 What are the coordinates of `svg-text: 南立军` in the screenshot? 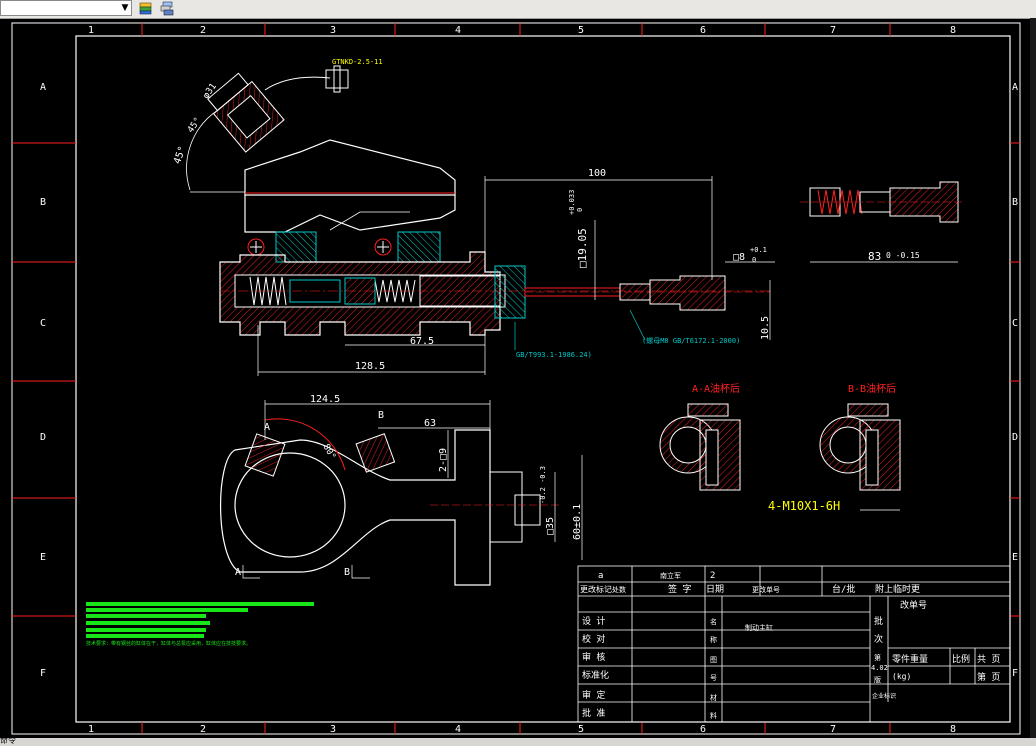 It's located at (670, 575).